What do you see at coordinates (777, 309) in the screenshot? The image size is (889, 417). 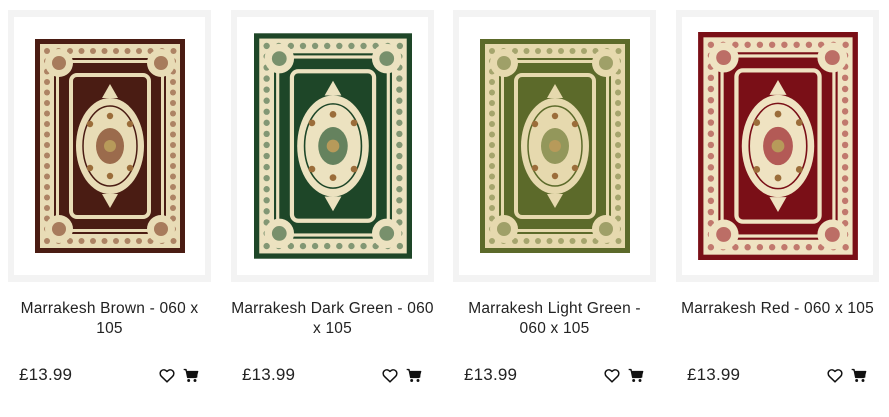 I see `product-title: Marrakesh Red - 060 x 105` at bounding box center [777, 309].